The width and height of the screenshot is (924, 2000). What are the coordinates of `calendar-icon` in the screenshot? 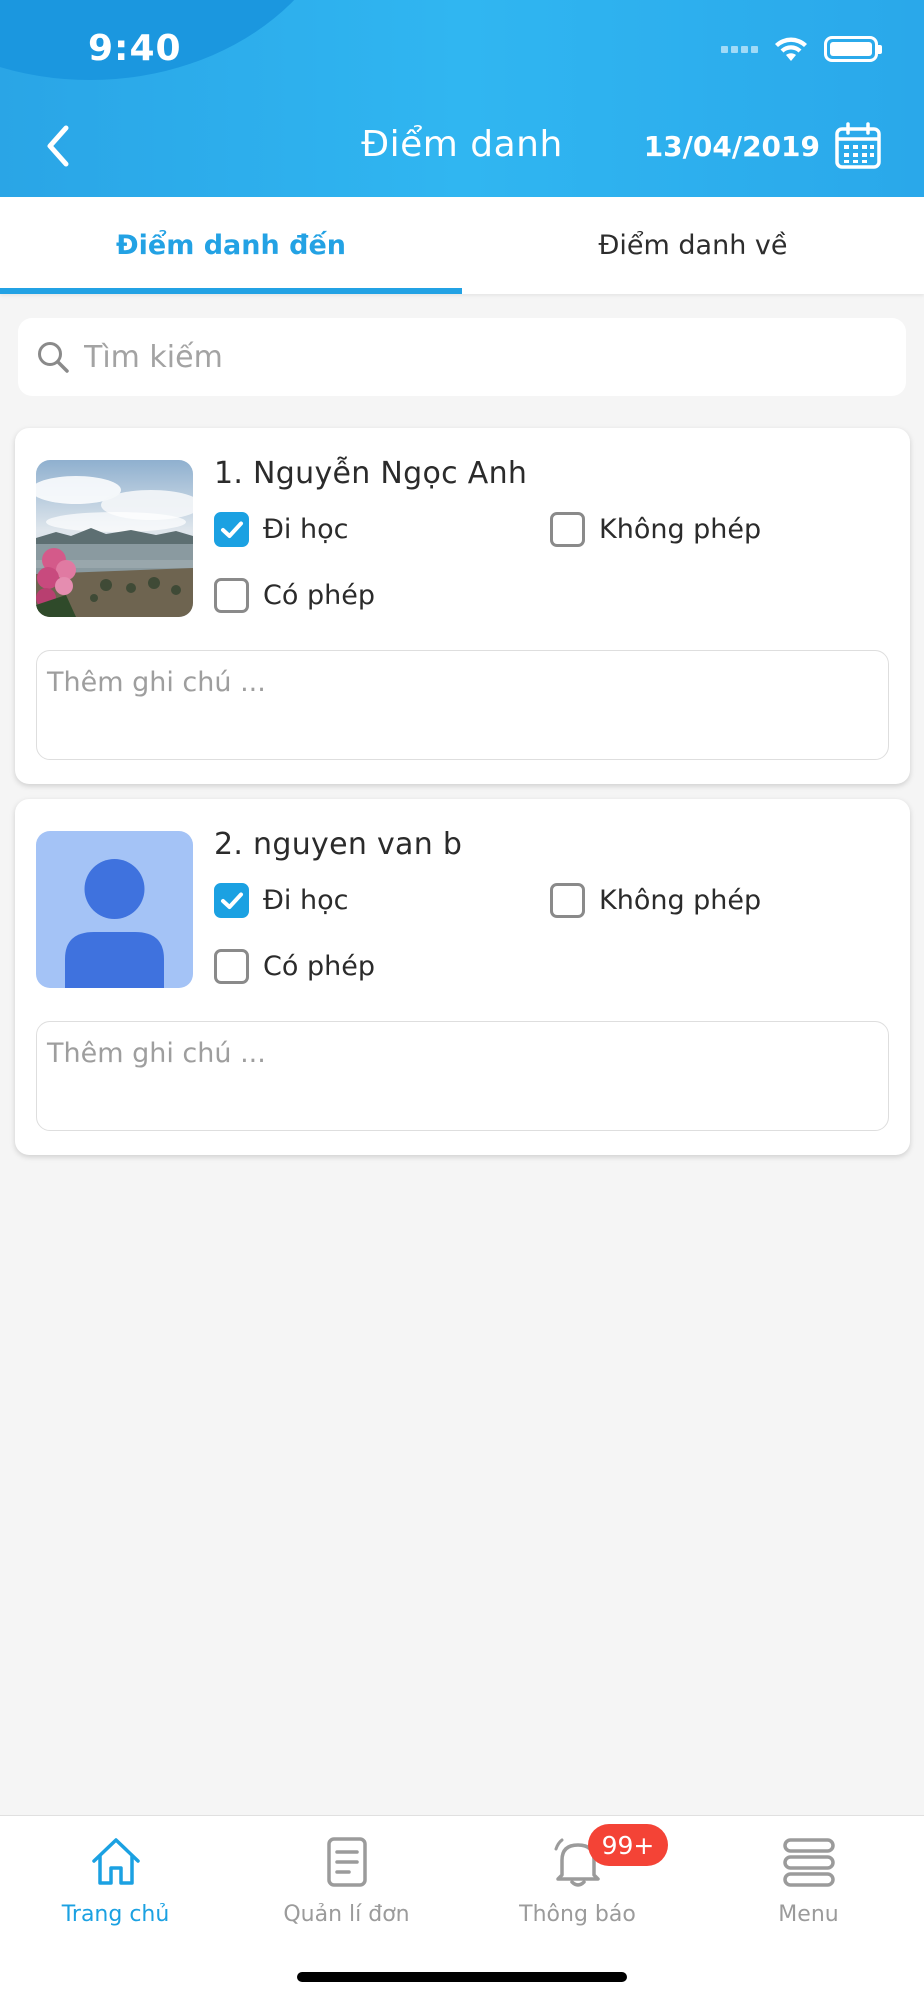 It's located at (858, 145).